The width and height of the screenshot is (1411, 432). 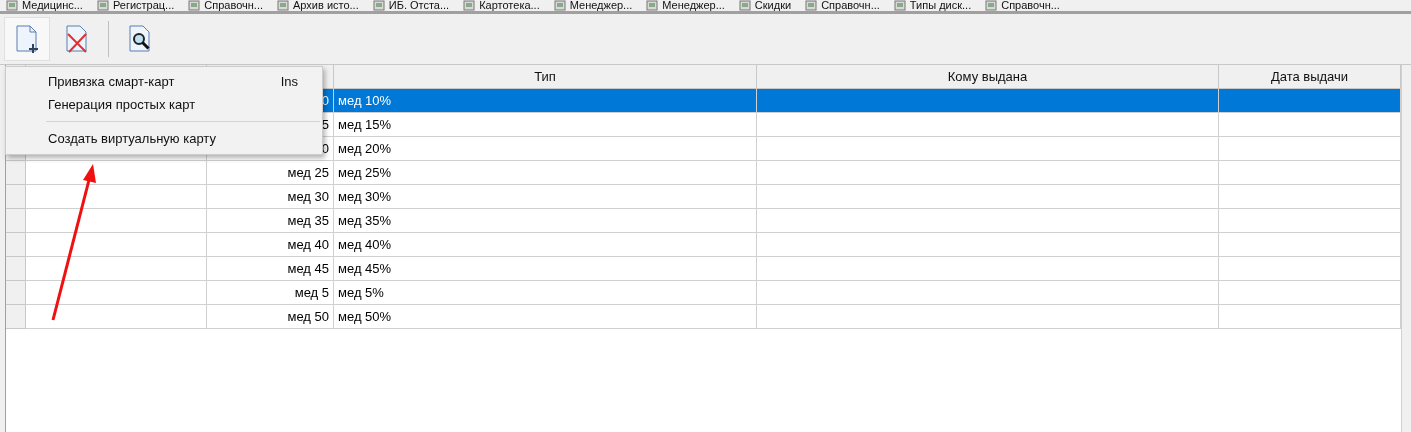 I want to click on table-cell: мед 40, so click(x=270, y=245).